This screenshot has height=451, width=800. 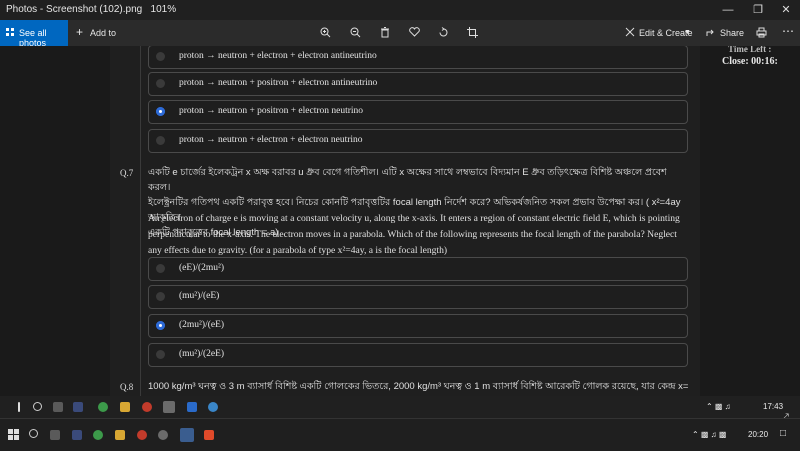 I want to click on inner-clock: 17:43, so click(x=773, y=406).